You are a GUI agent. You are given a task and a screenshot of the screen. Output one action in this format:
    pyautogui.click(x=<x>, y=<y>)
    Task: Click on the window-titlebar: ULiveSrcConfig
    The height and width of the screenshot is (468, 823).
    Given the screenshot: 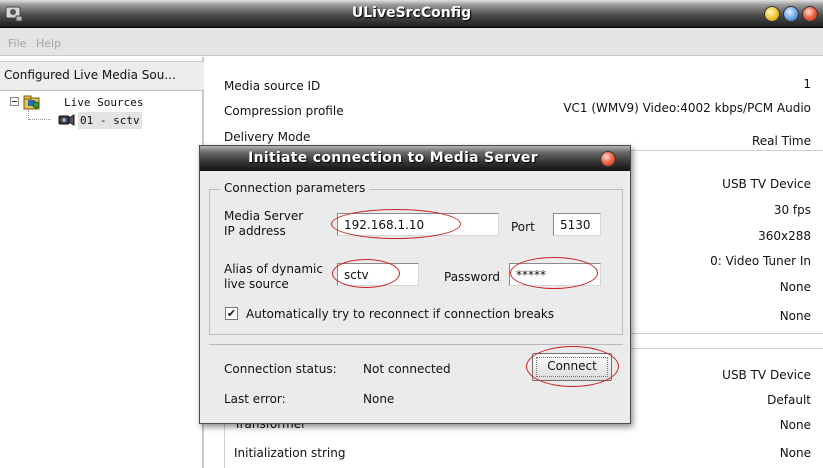 What is the action you would take?
    pyautogui.click(x=411, y=14)
    